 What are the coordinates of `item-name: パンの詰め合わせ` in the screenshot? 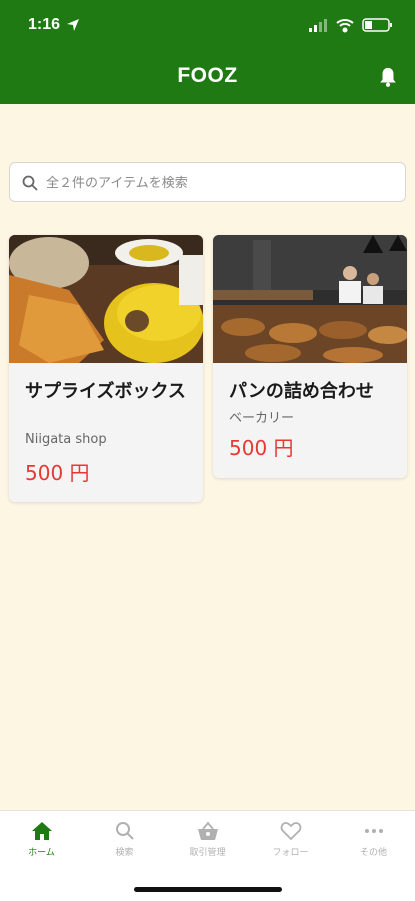 It's located at (301, 391).